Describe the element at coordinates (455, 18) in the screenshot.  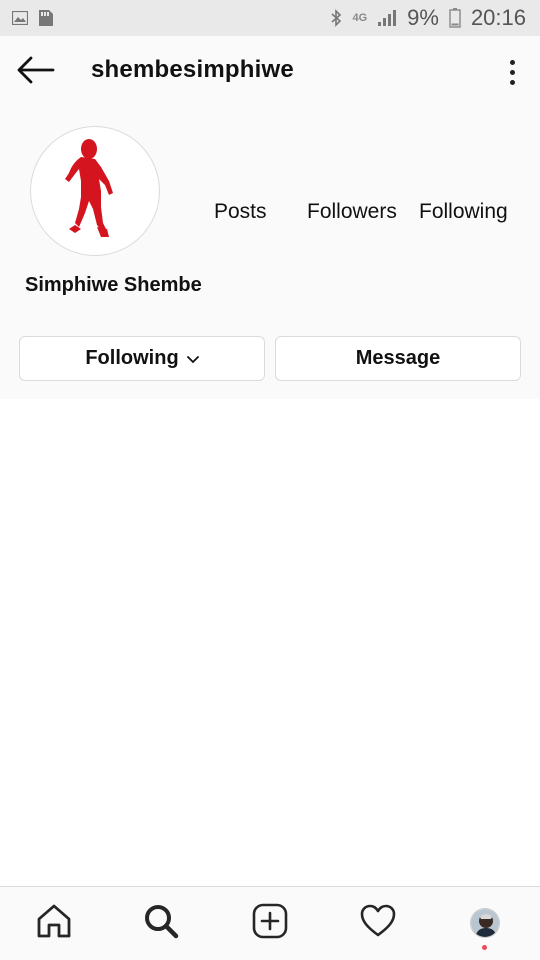
I see `battery-icon` at that location.